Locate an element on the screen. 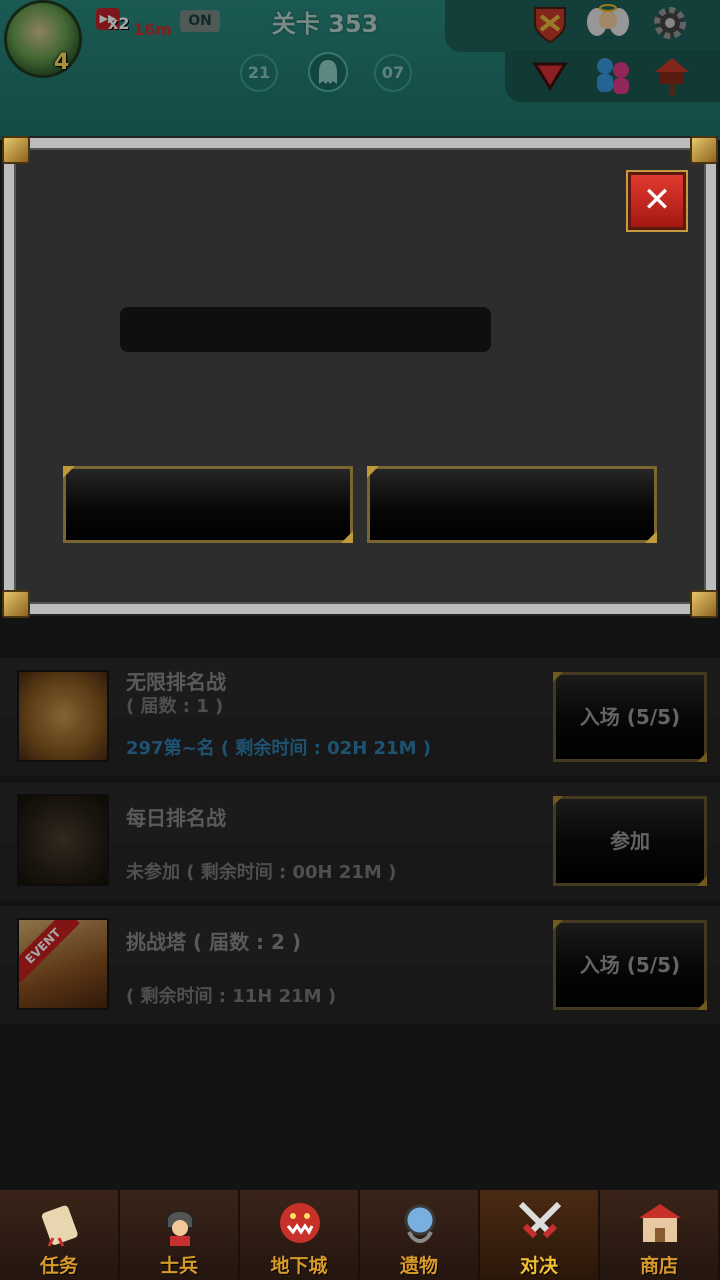 Image resolution: width=720 pixels, height=1280 pixels. close-button: ✕ is located at coordinates (657, 201).